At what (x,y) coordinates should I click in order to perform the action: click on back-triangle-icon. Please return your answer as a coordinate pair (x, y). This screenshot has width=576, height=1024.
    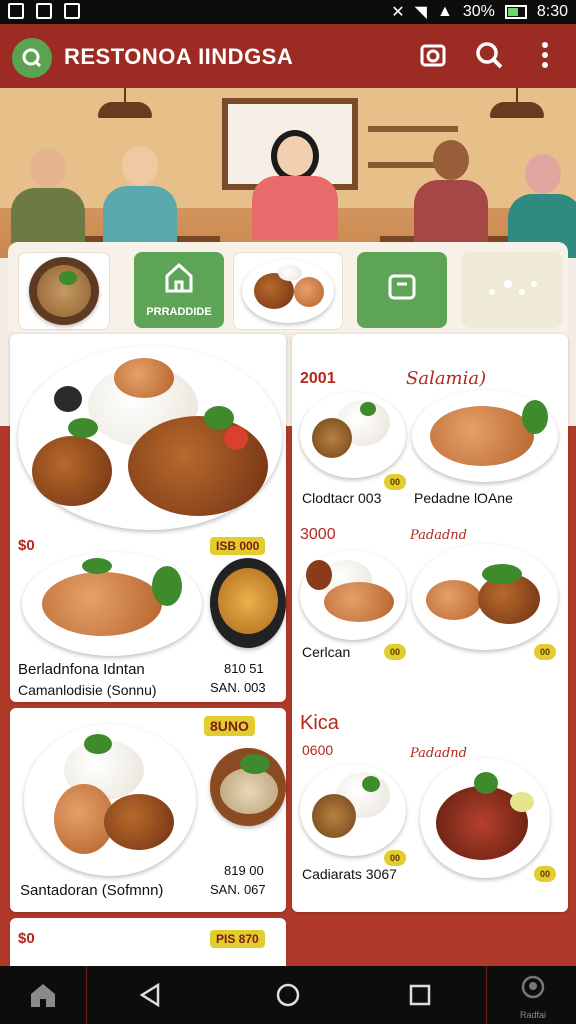
    Looking at the image, I should click on (149, 995).